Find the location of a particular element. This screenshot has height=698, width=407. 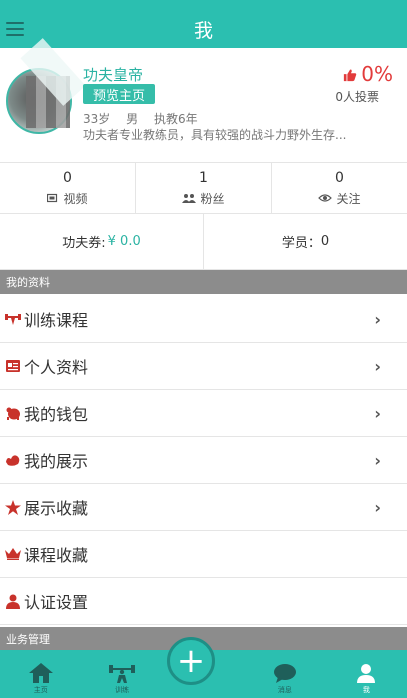

wallet-icon is located at coordinates (13, 413).